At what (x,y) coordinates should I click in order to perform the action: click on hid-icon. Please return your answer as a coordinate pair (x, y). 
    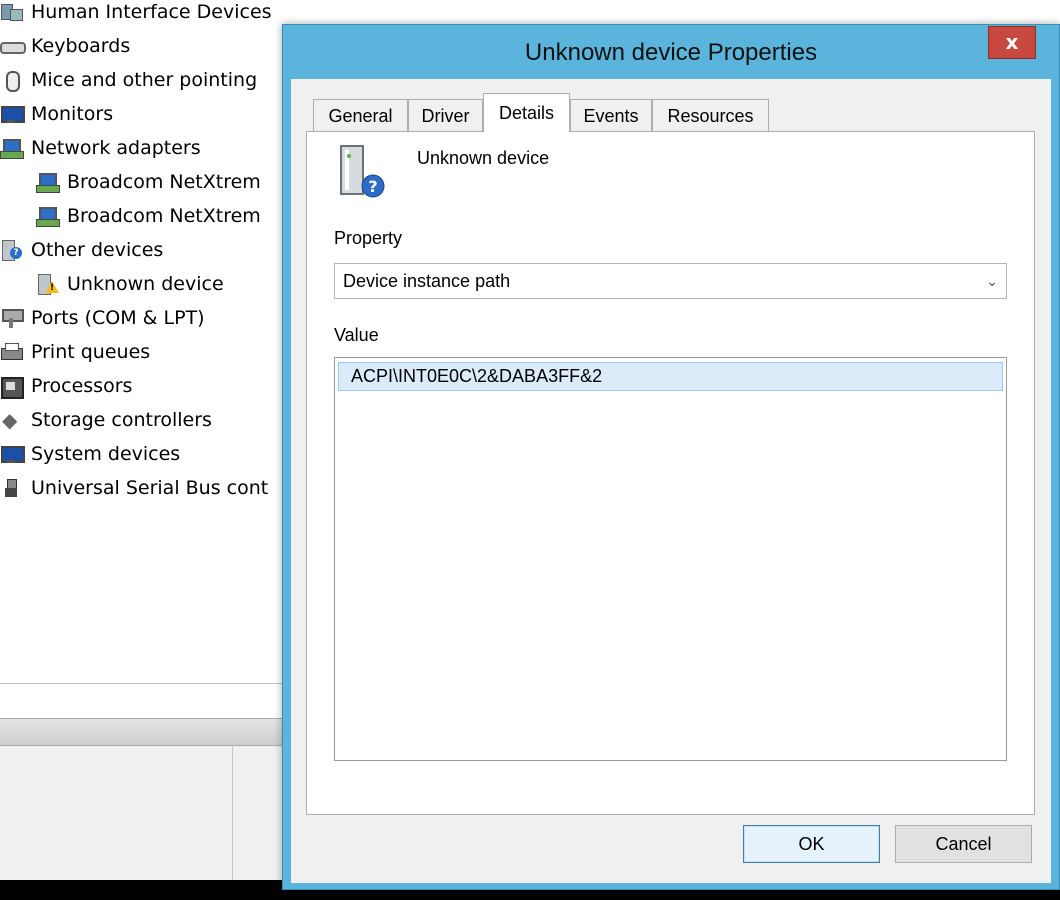
    Looking at the image, I should click on (11, 12).